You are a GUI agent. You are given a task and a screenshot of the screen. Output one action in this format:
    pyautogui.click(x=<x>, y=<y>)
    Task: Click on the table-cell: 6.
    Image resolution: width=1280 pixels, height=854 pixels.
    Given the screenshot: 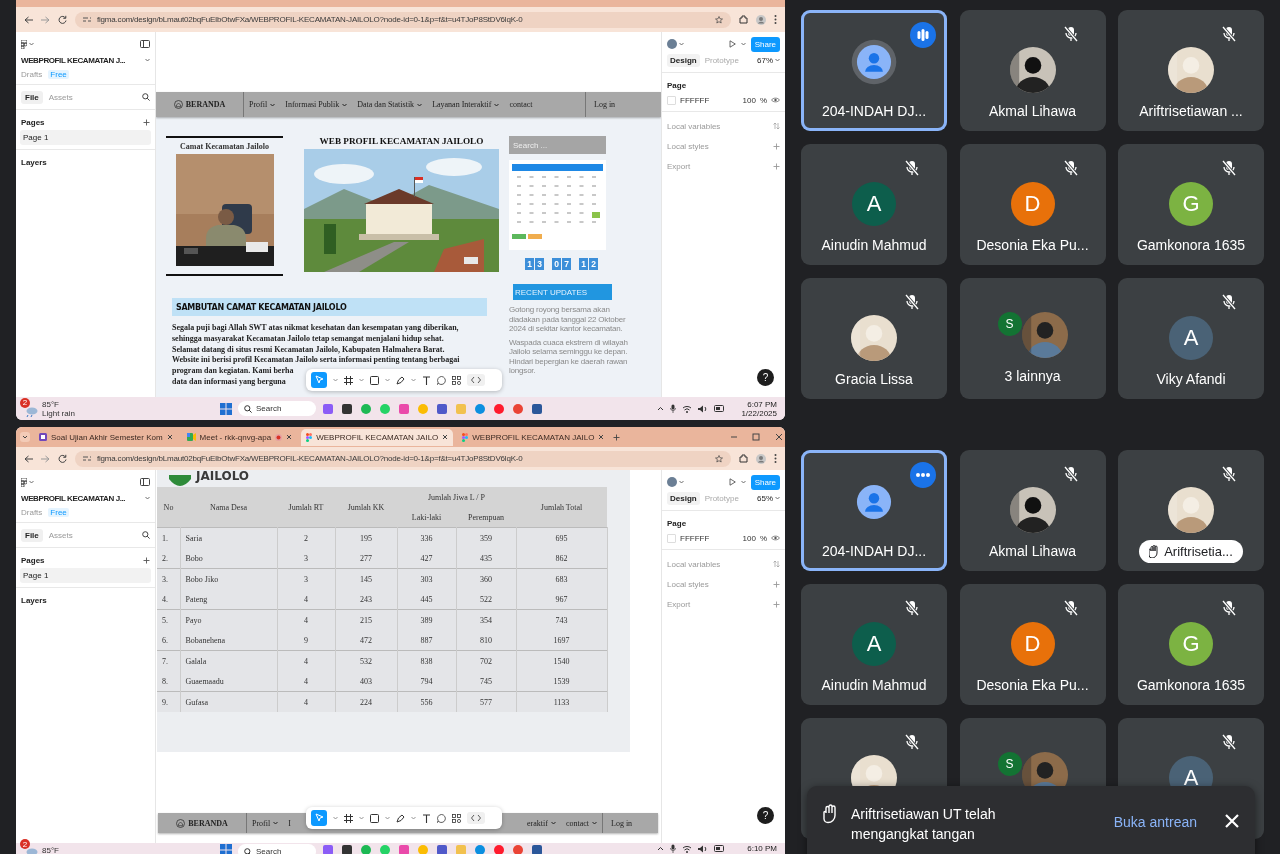 What is the action you would take?
    pyautogui.click(x=168, y=640)
    